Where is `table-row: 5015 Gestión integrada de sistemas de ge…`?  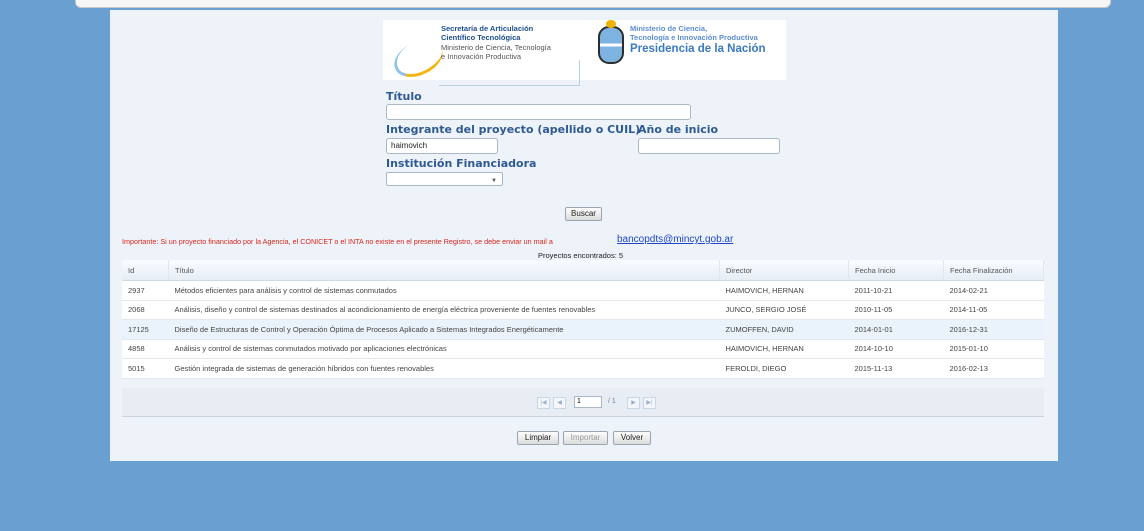 table-row: 5015 Gestión integrada de sistemas de ge… is located at coordinates (583, 368).